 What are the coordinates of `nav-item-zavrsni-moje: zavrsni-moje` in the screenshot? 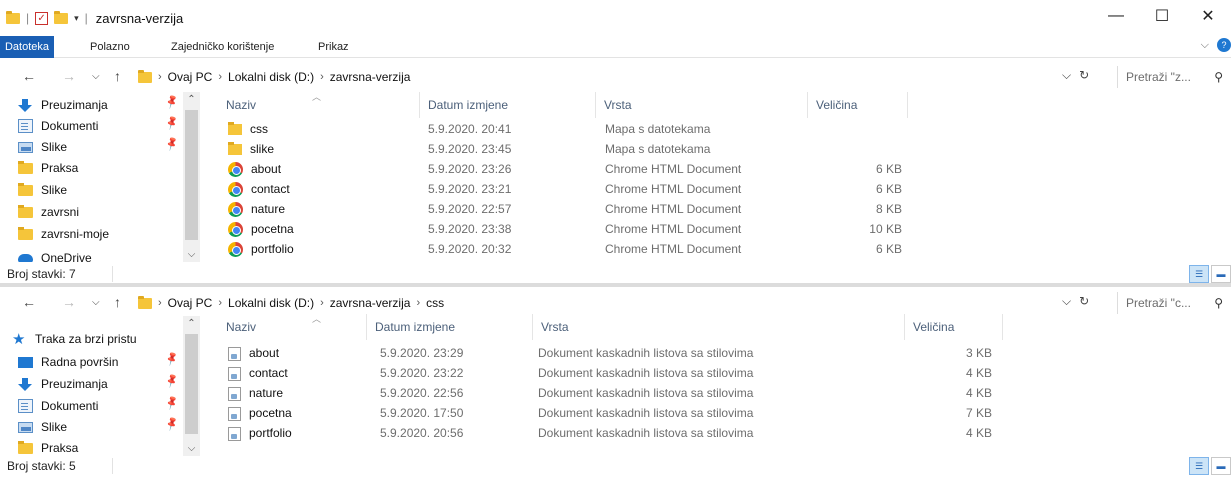 It's located at (63, 234).